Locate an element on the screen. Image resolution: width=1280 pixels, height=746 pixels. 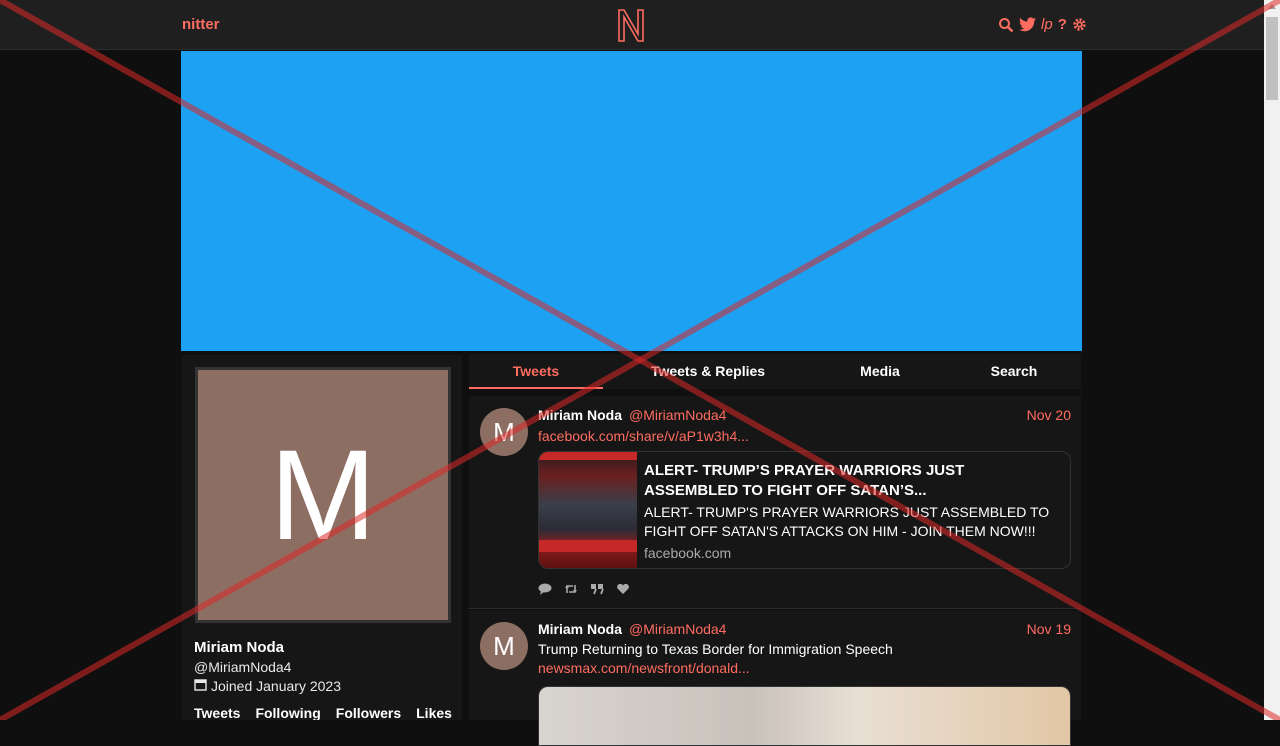
tab-tweets-replies: Tweets & Replies is located at coordinates (708, 371).